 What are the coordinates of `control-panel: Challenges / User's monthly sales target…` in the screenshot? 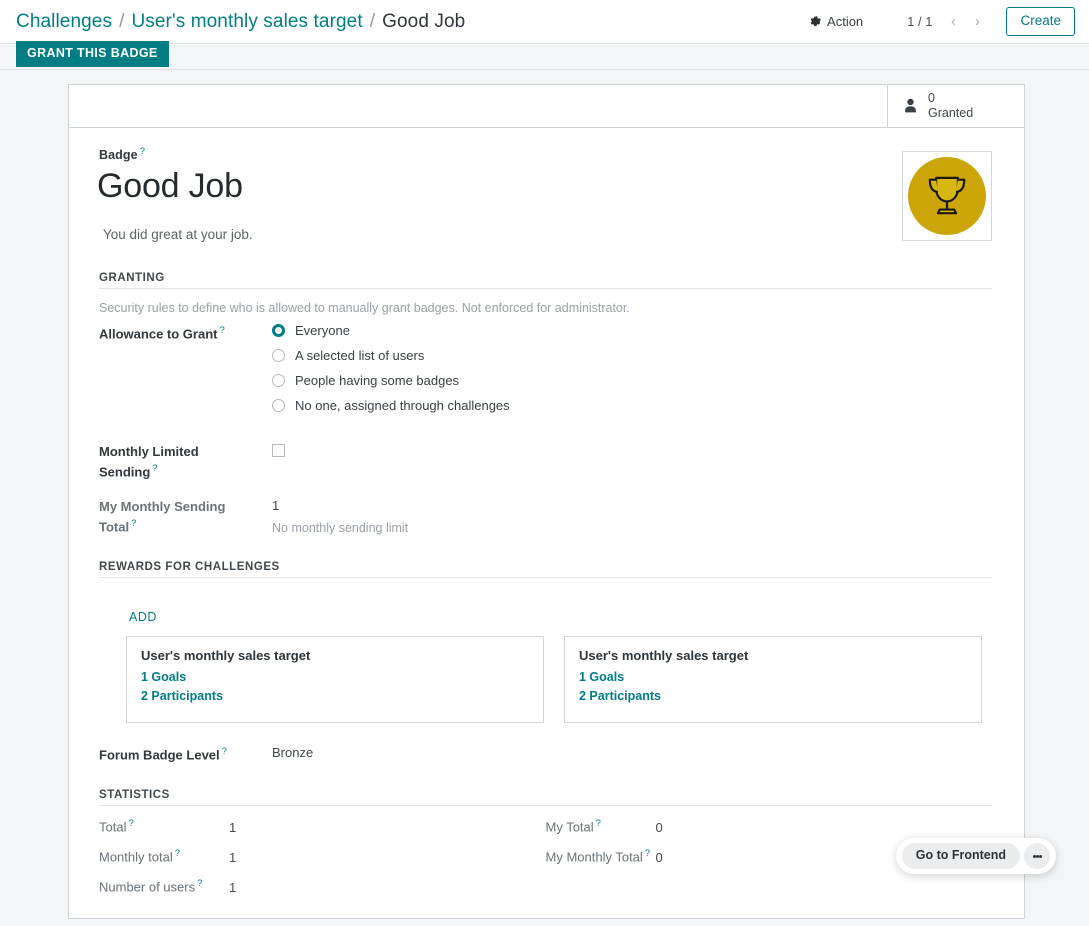 It's located at (544, 22).